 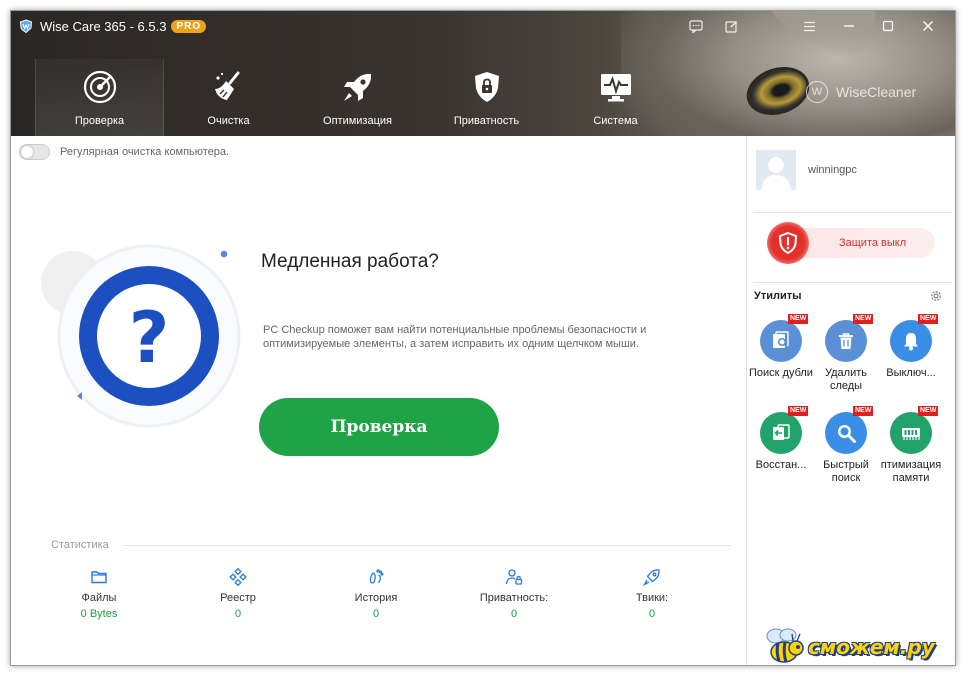 I want to click on user-name: winningpc, so click(x=832, y=170).